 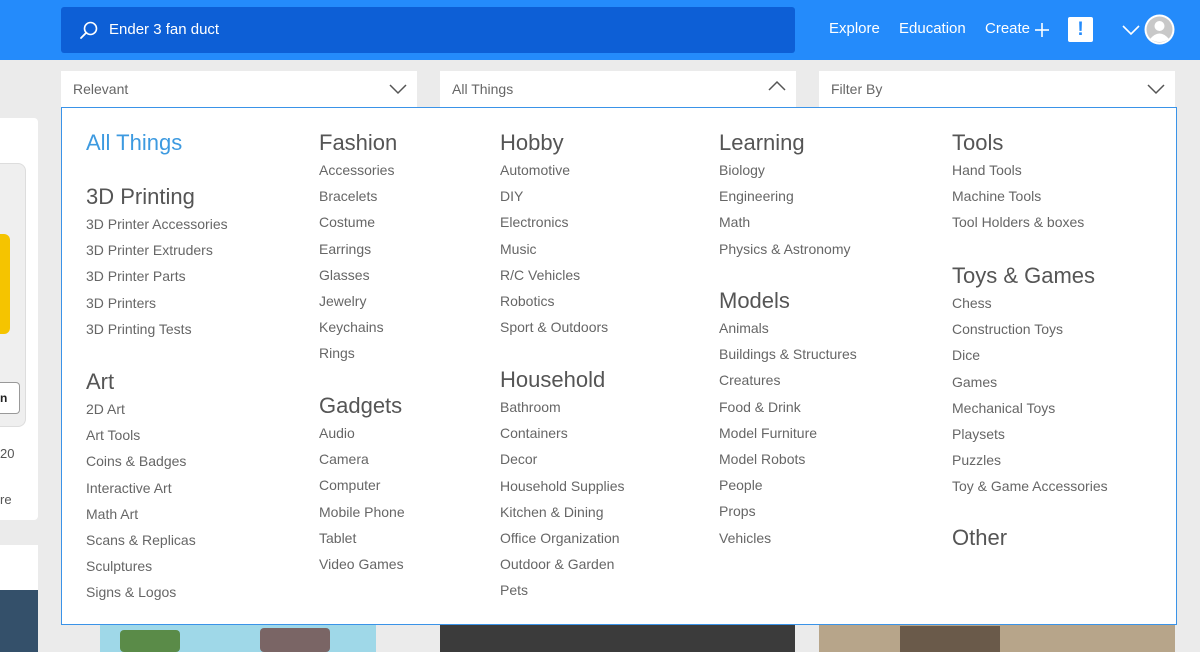 I want to click on subcategory-item: Glasses, so click(x=344, y=275).